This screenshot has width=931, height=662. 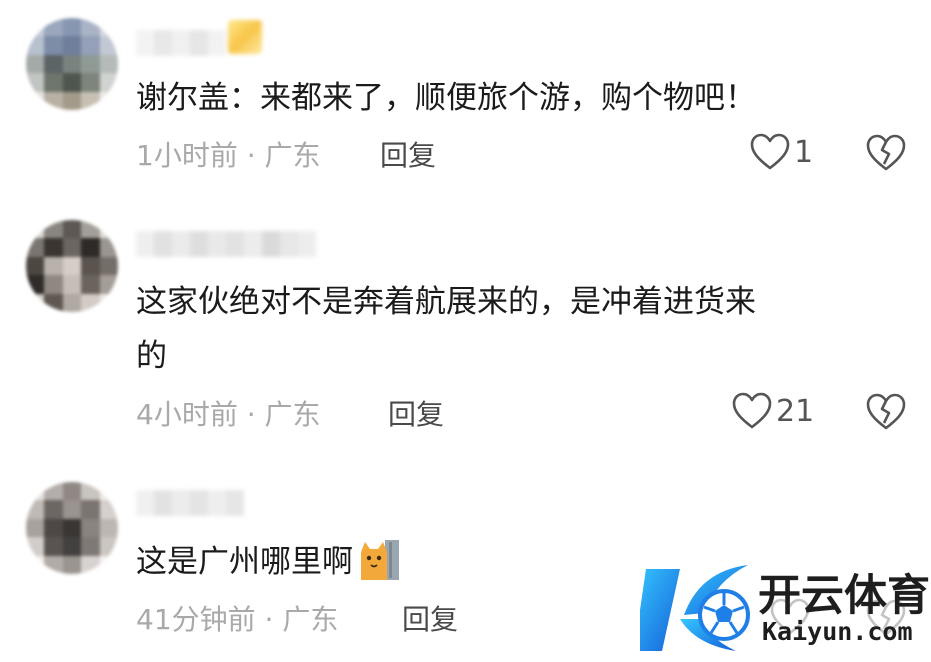 What do you see at coordinates (844, 596) in the screenshot?
I see `watermark-title: 开云体育` at bounding box center [844, 596].